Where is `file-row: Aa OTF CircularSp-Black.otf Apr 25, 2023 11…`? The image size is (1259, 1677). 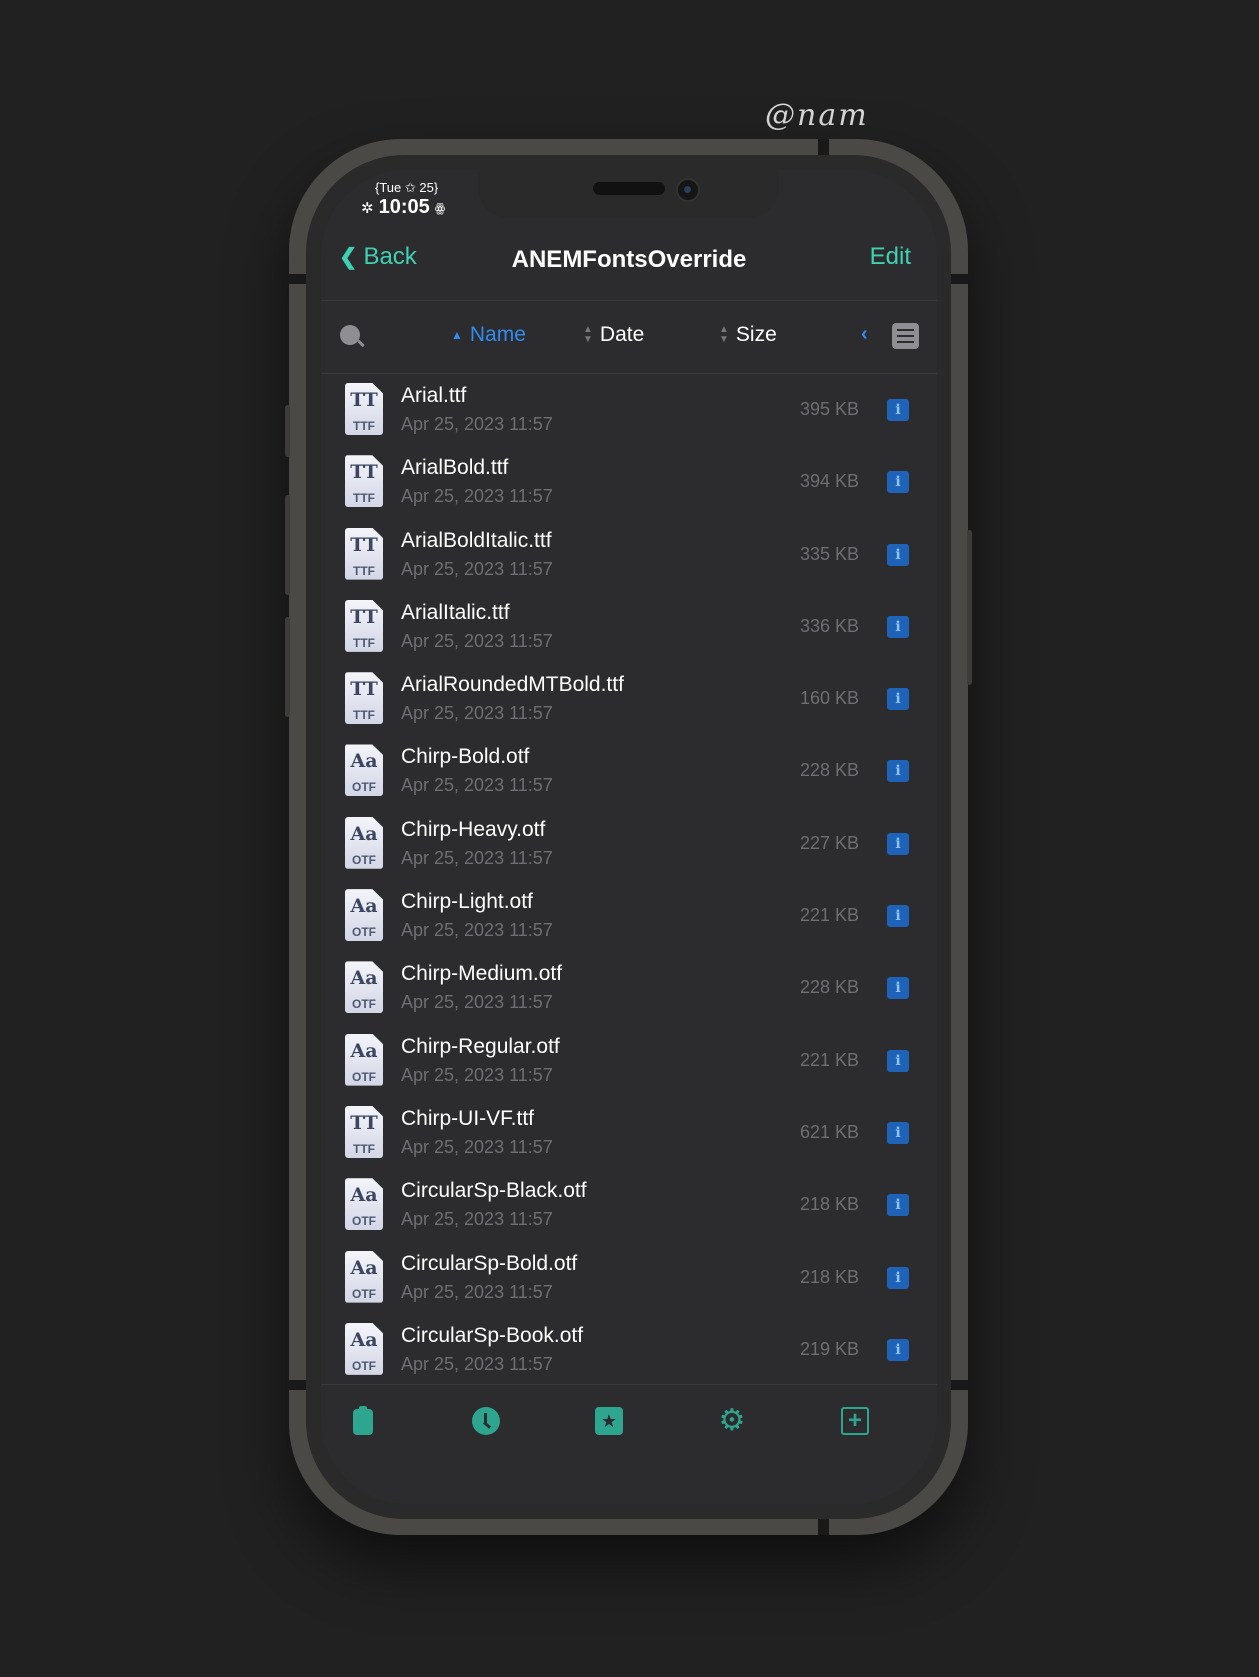
file-row: Aa OTF CircularSp-Black.otf Apr 25, 2023 11… is located at coordinates (629, 1205).